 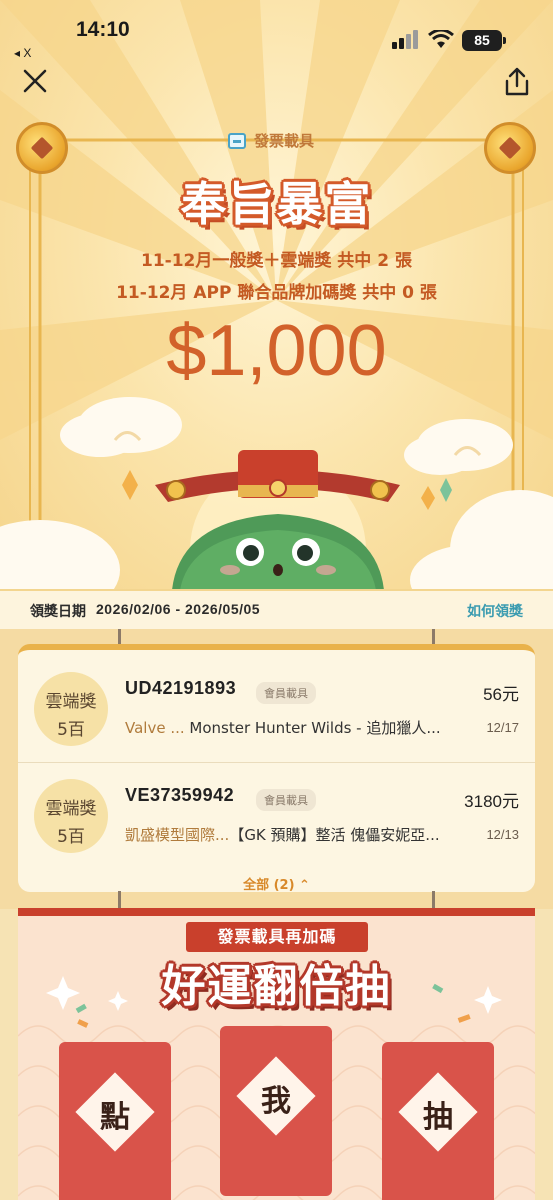 What do you see at coordinates (115, 1117) in the screenshot?
I see `envelope-label: 點` at bounding box center [115, 1117].